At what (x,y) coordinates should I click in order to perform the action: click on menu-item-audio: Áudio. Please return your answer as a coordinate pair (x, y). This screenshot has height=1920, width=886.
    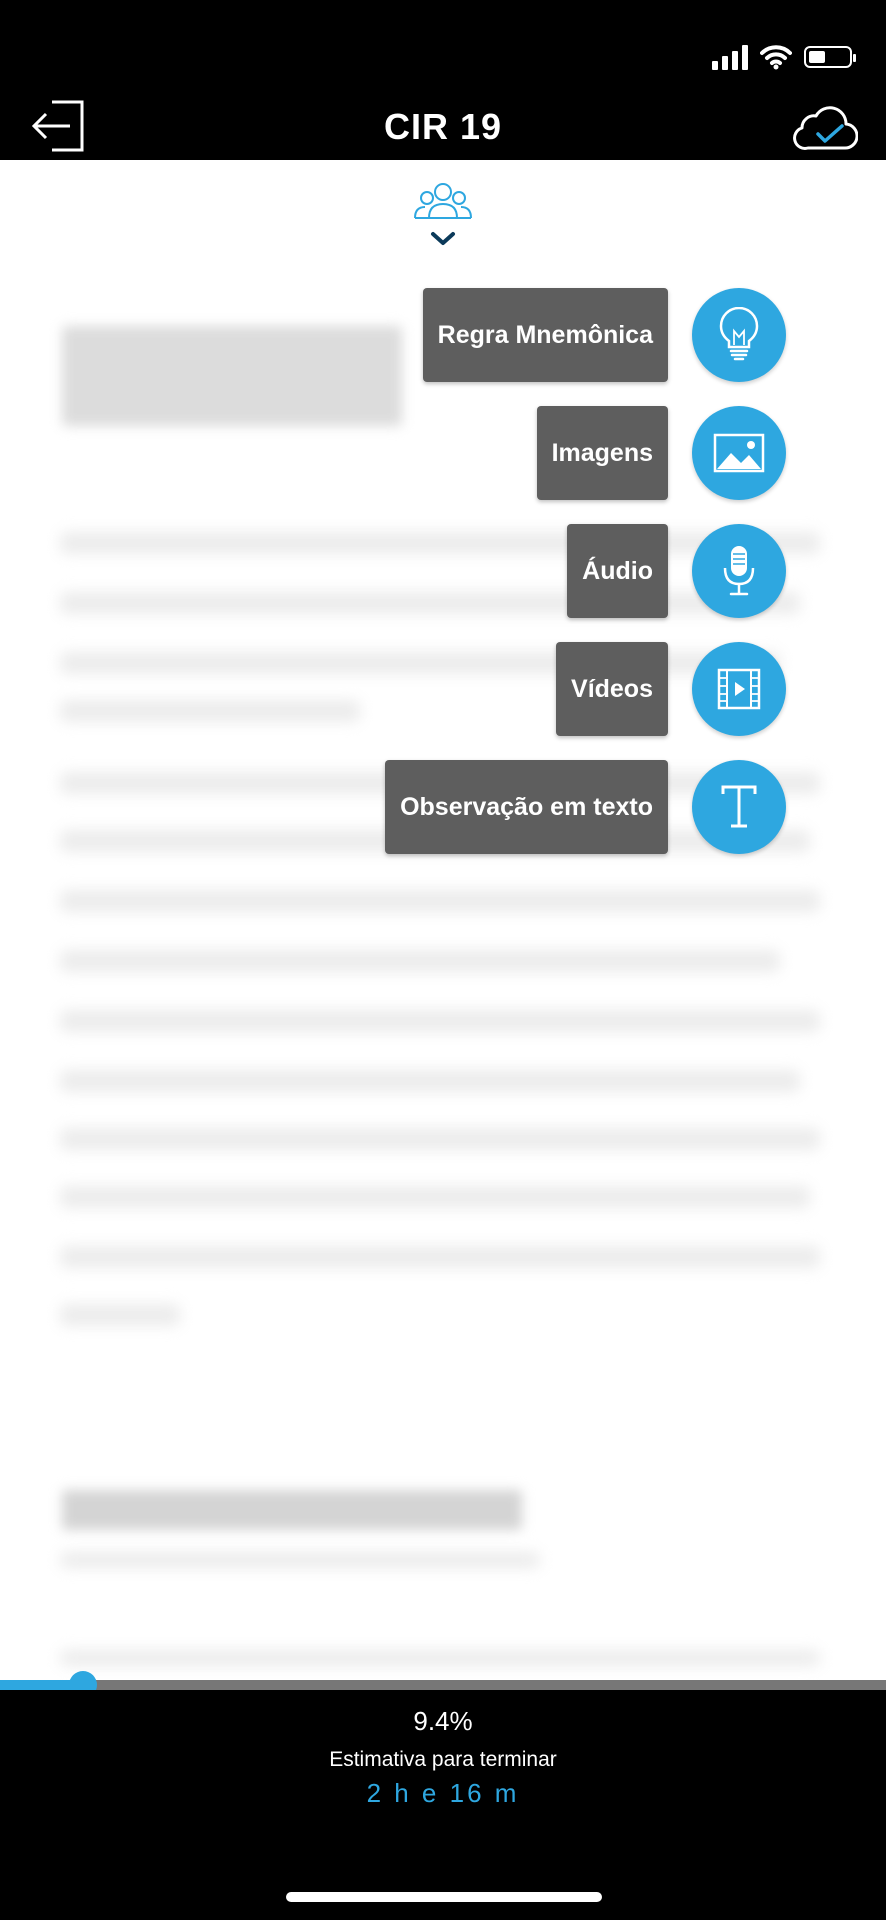
    Looking at the image, I should click on (676, 571).